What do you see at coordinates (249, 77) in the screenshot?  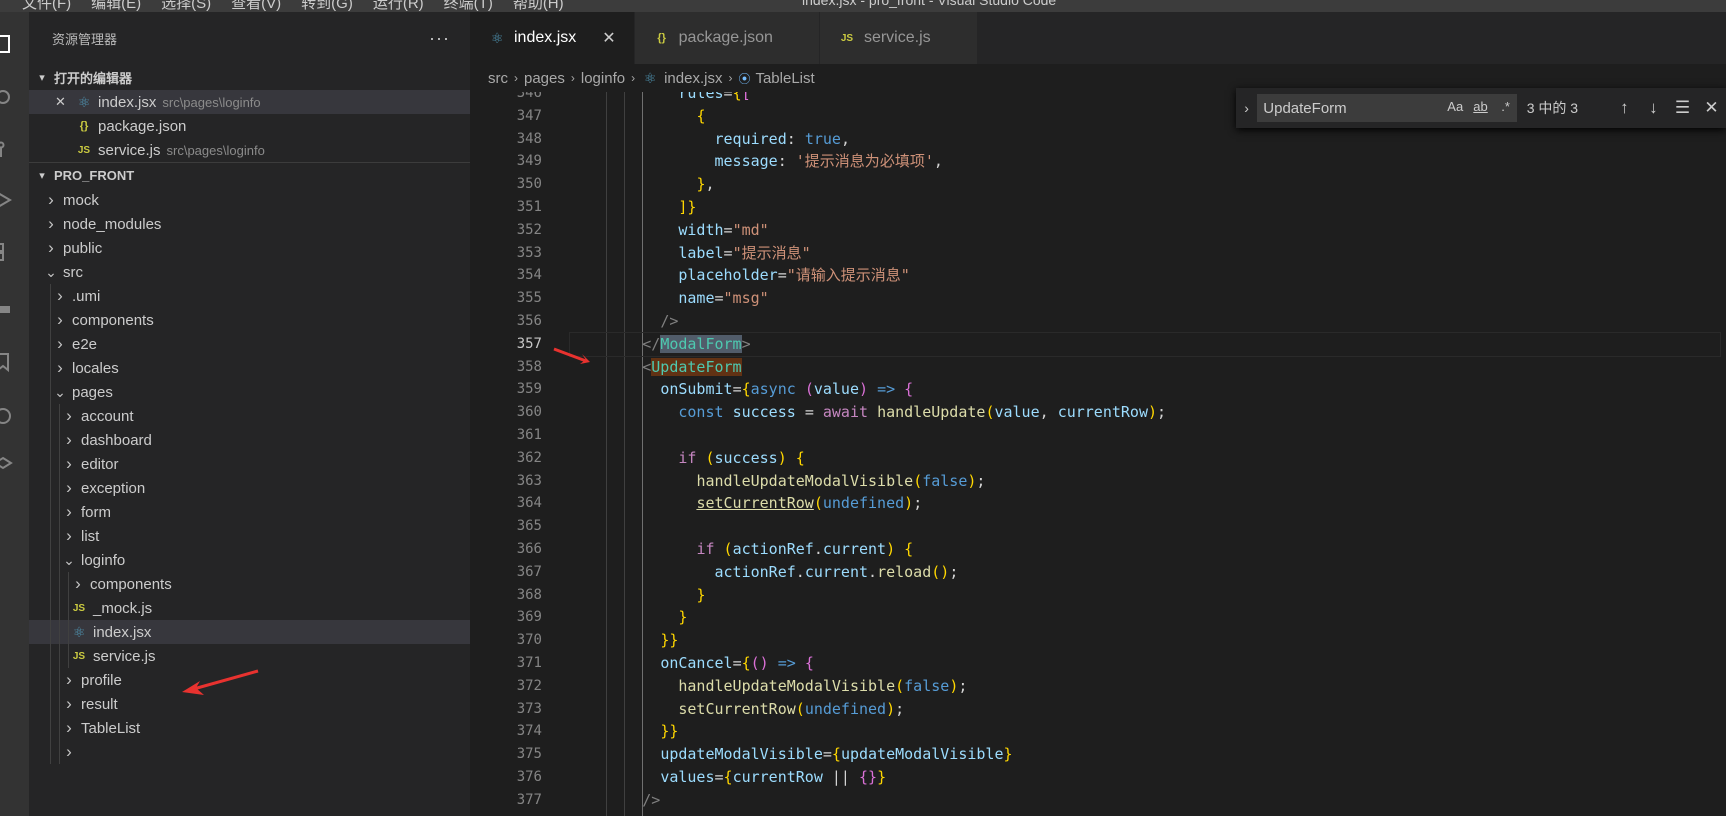 I see `open-editors-section: ▾ 打开的编辑器` at bounding box center [249, 77].